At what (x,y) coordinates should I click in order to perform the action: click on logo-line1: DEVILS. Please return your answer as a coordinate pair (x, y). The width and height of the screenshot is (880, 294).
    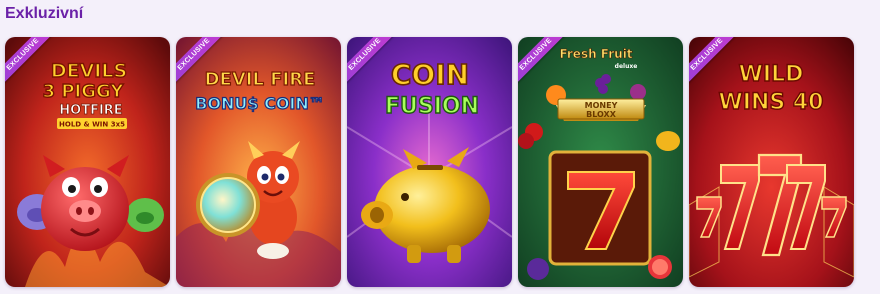
    Looking at the image, I should click on (89, 71).